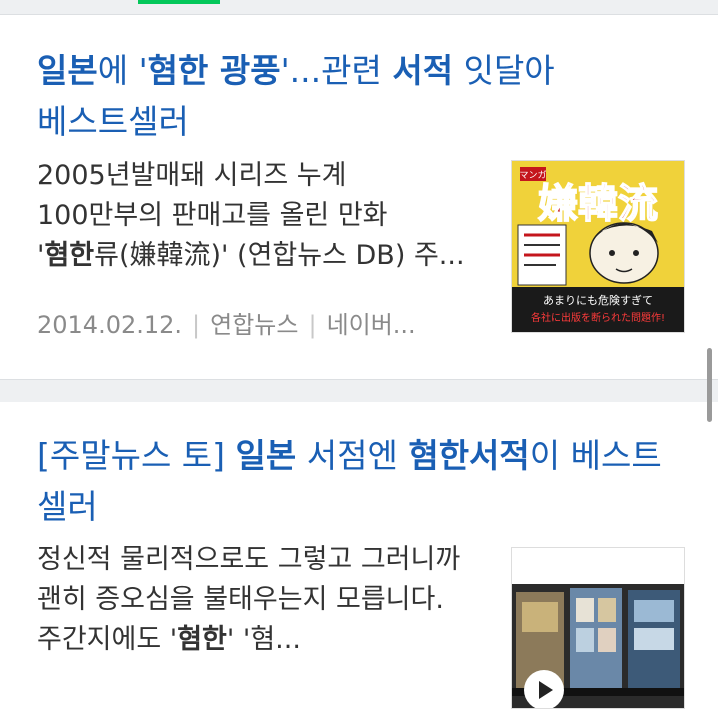 The image size is (718, 709). I want to click on scrollbar, so click(709, 385).